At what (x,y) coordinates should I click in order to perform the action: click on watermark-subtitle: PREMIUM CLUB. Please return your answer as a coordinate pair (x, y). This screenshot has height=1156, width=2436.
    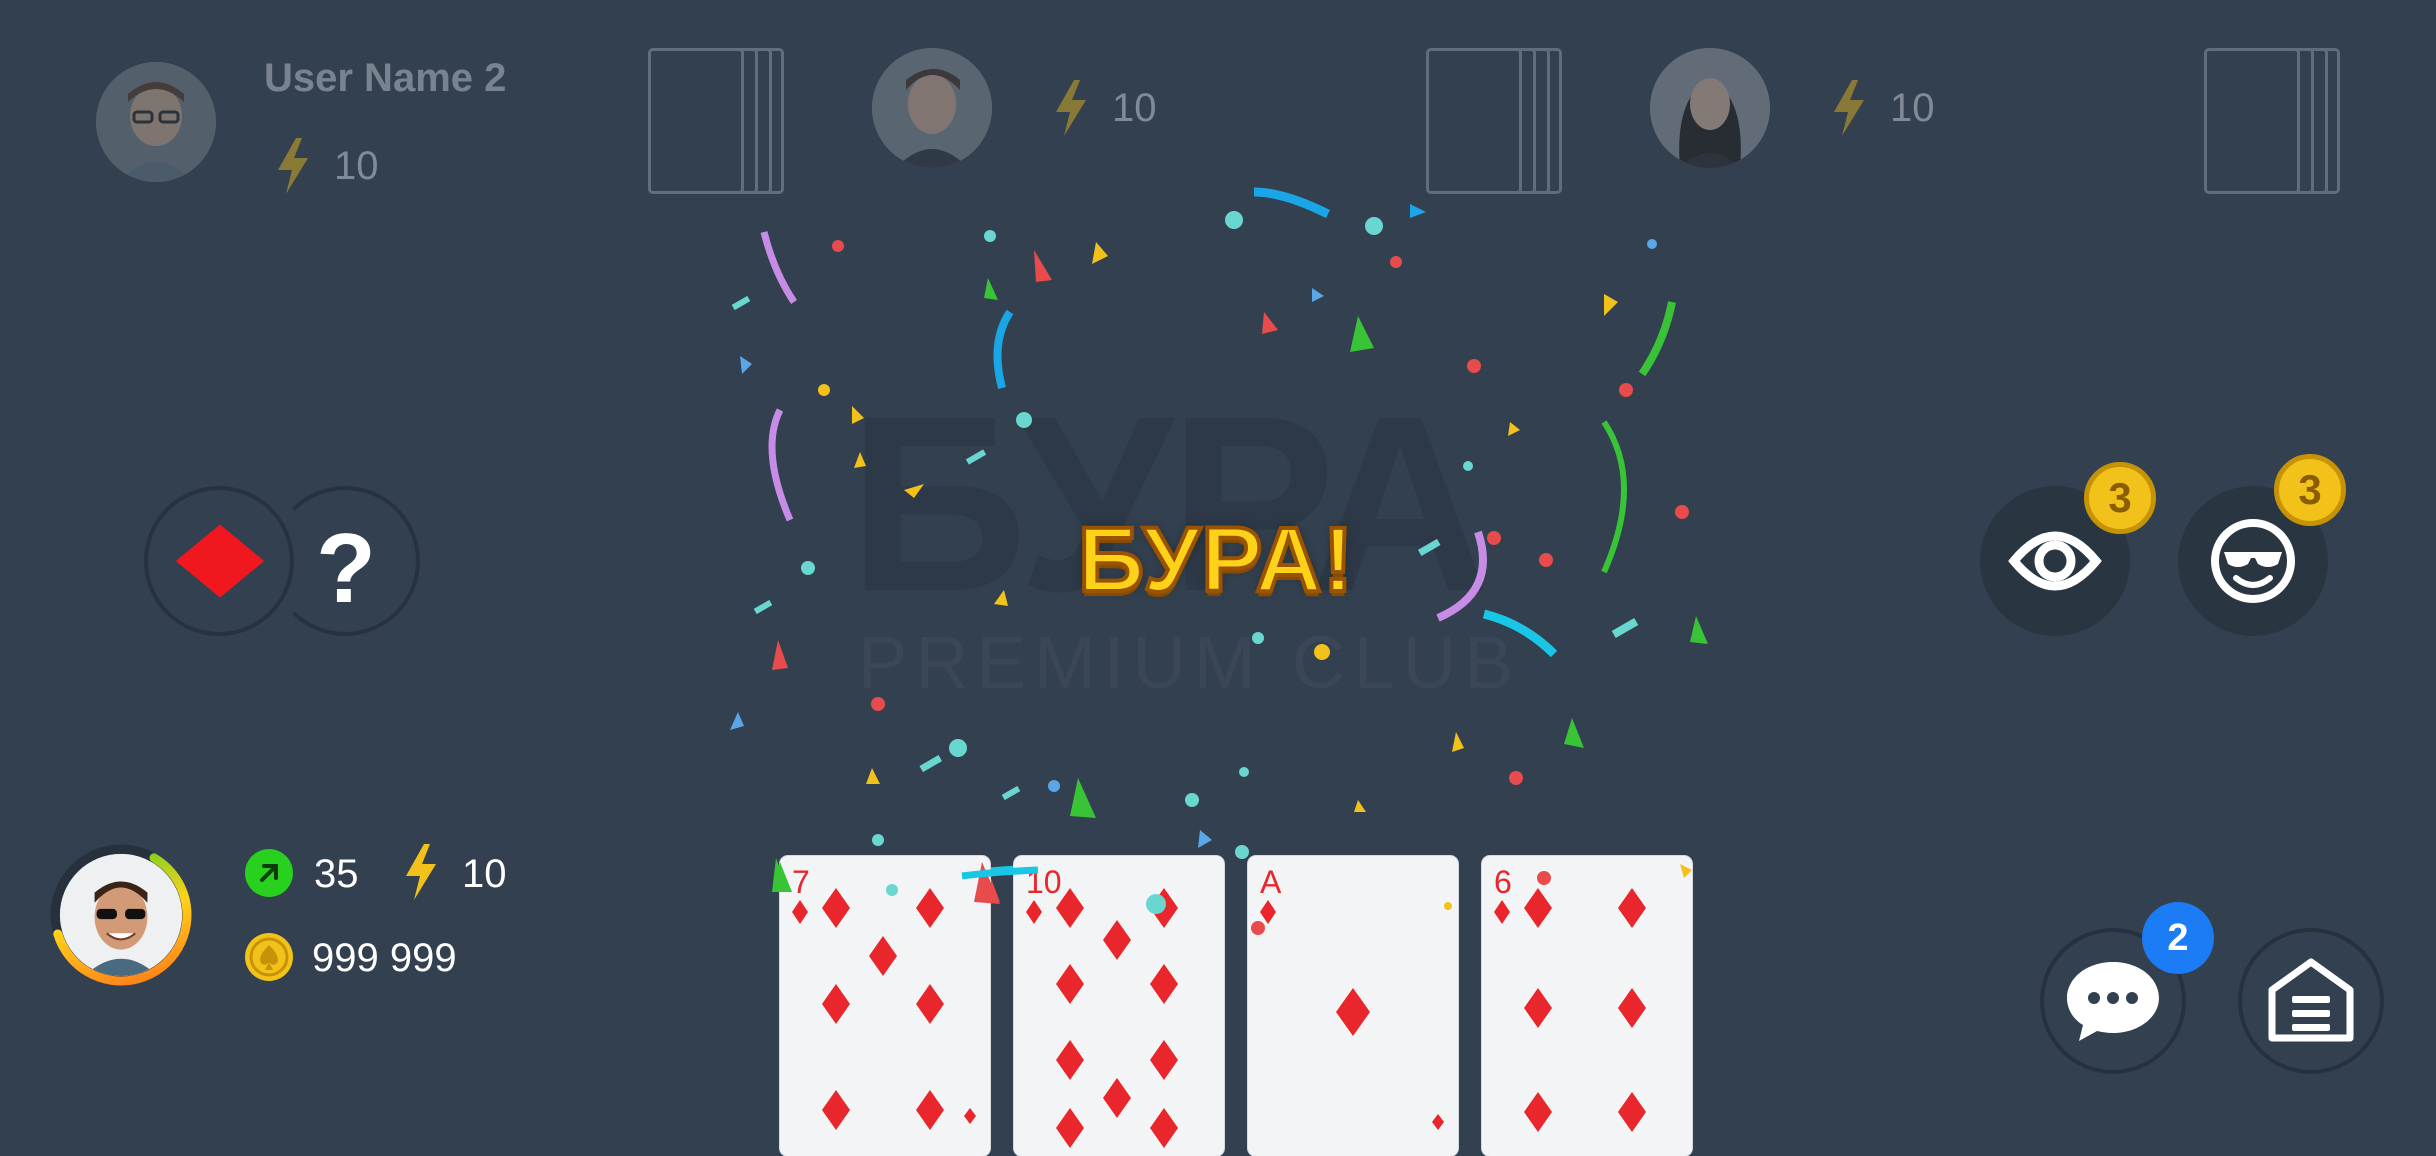
    Looking at the image, I should click on (1190, 662).